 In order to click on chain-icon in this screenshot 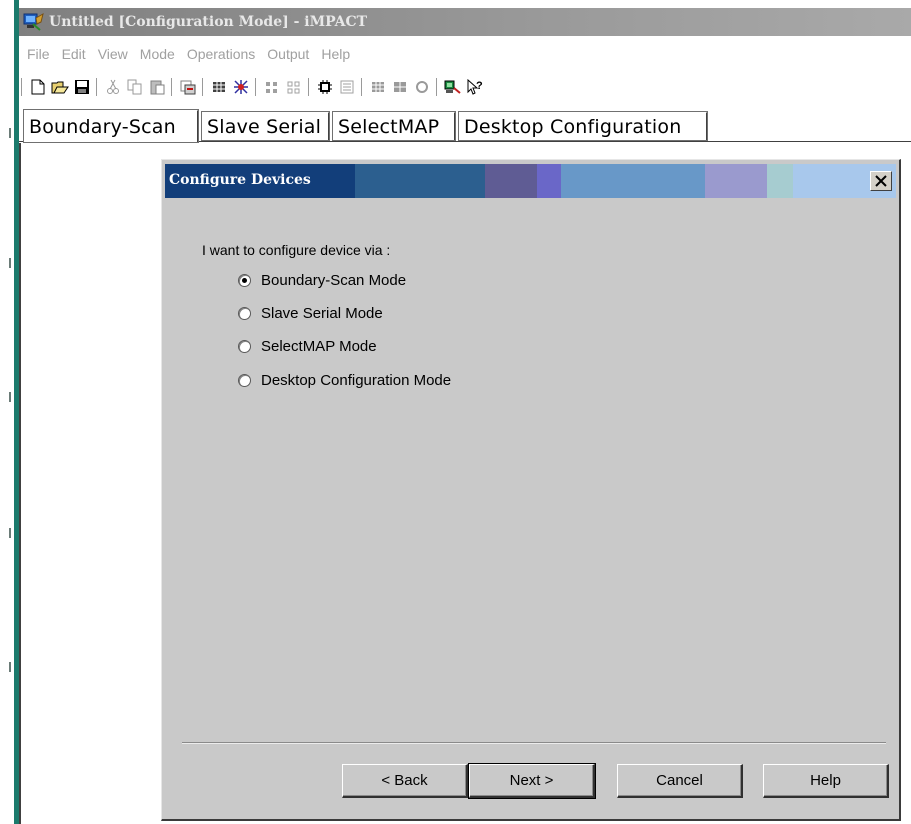, I will do `click(219, 87)`.